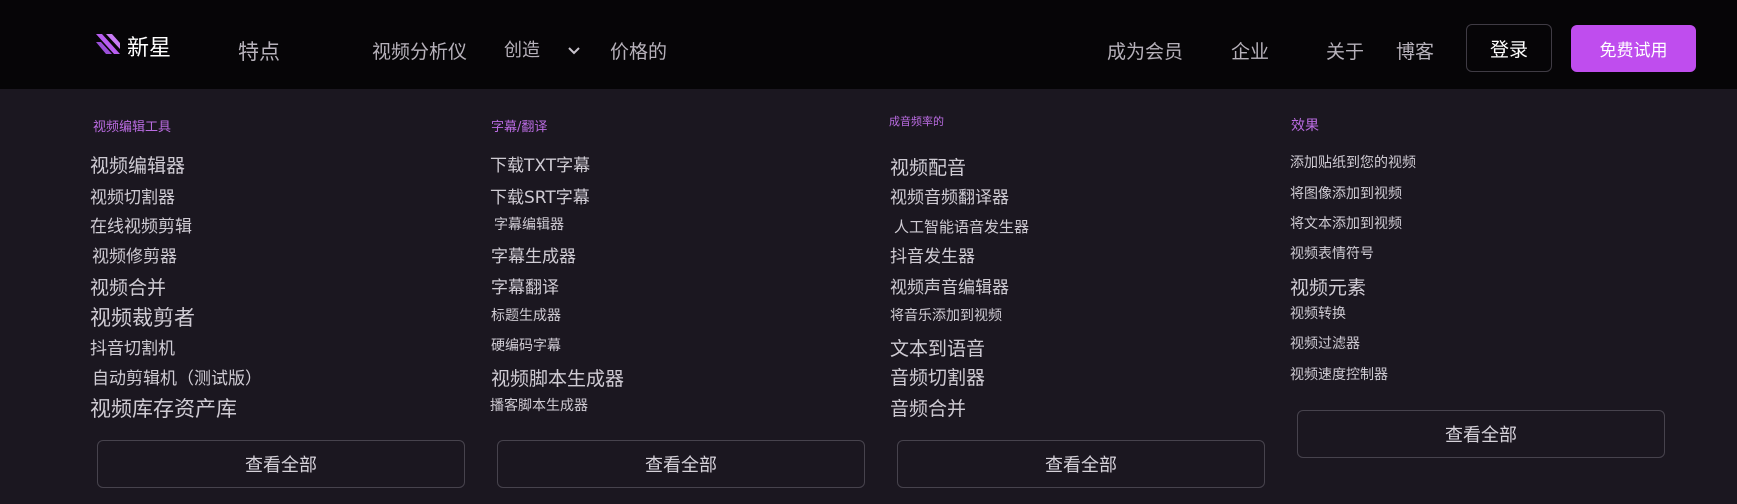  Describe the element at coordinates (1318, 313) in the screenshot. I see `menu-link: 视频转换` at that location.